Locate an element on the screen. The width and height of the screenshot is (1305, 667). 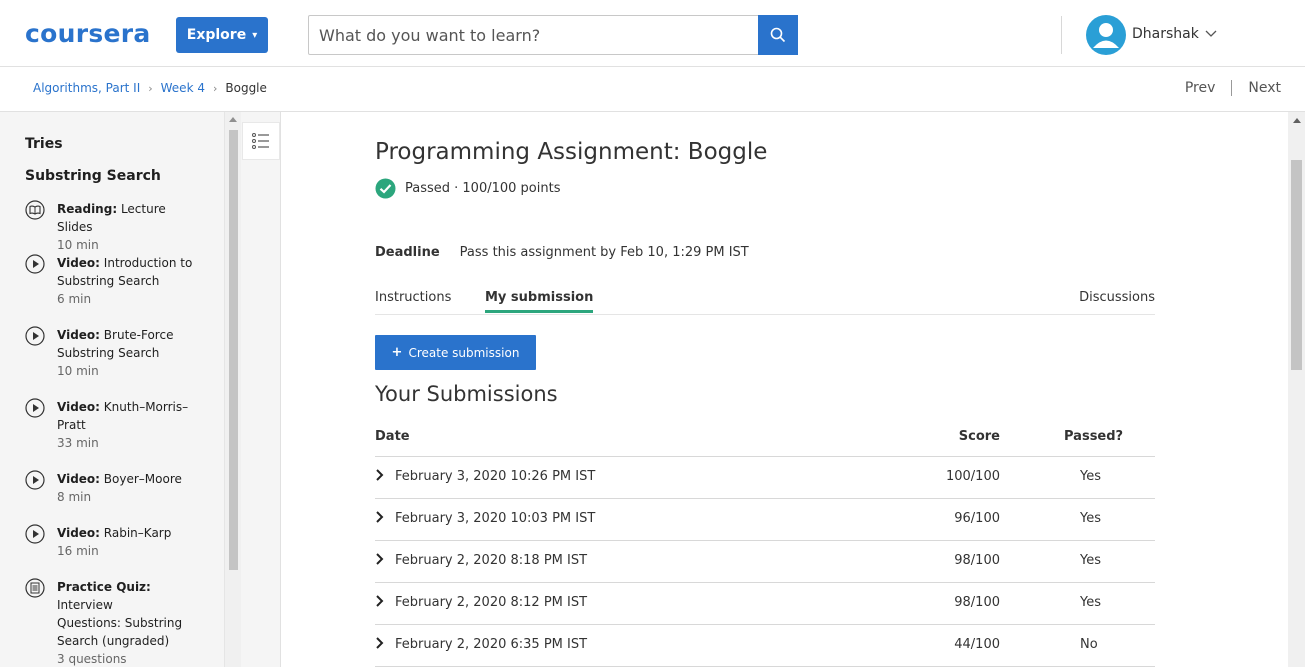
create-submission-label: Create submission is located at coordinates (464, 352).